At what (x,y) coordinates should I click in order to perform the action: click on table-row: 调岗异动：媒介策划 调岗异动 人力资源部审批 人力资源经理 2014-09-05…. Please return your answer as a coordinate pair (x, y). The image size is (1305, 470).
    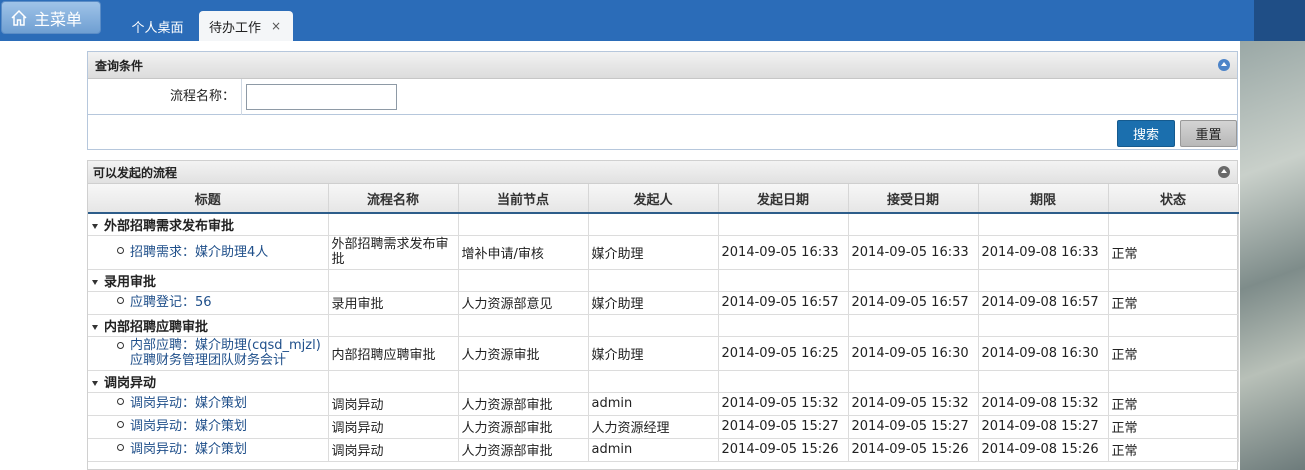
    Looking at the image, I should click on (663, 427).